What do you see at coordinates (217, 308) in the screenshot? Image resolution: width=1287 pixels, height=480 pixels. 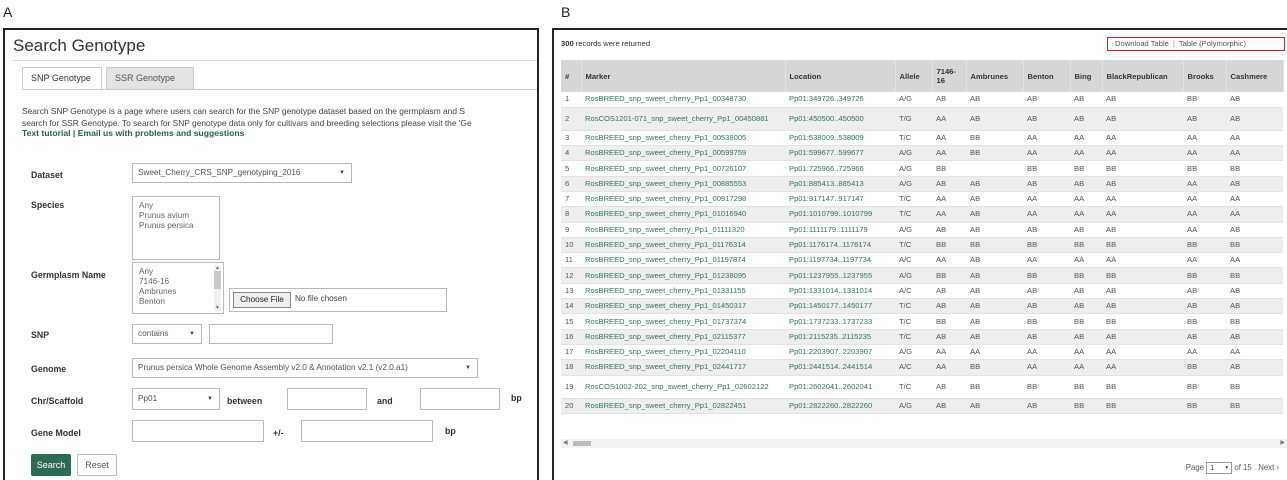 I see `scroll-down-icon: ▼` at bounding box center [217, 308].